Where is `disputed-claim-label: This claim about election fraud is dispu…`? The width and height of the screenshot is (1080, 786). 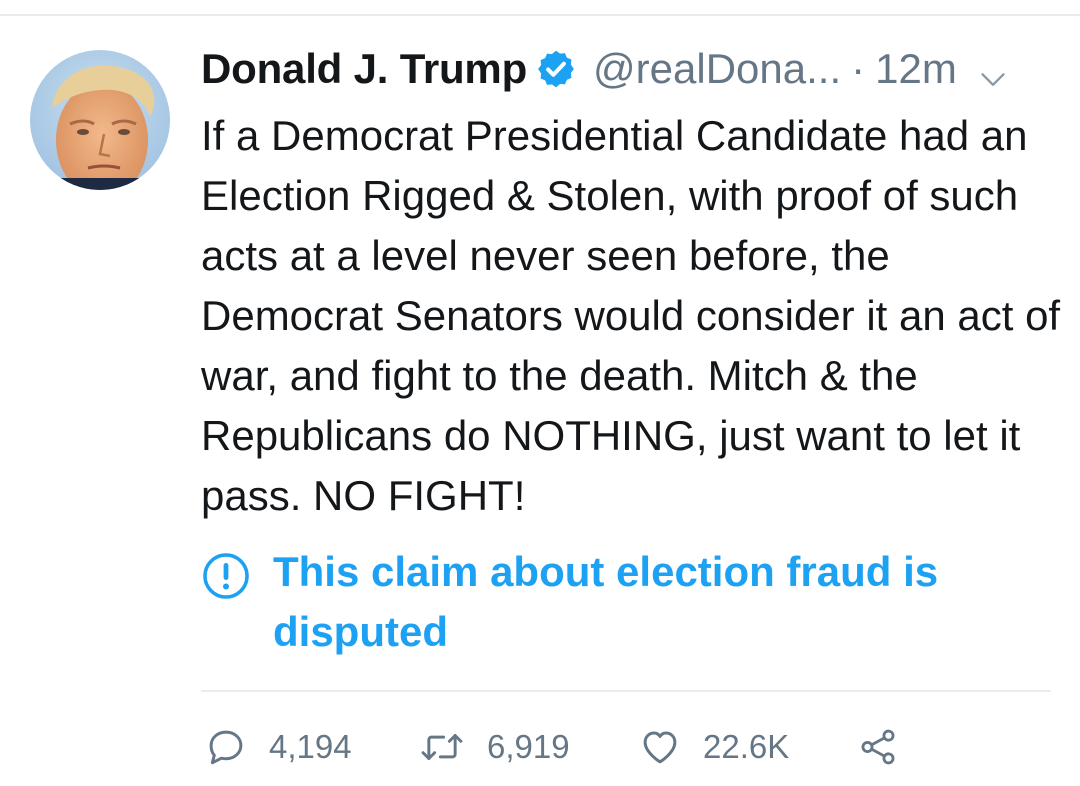 disputed-claim-label: This claim about election fraud is dispu… is located at coordinates (633, 602).